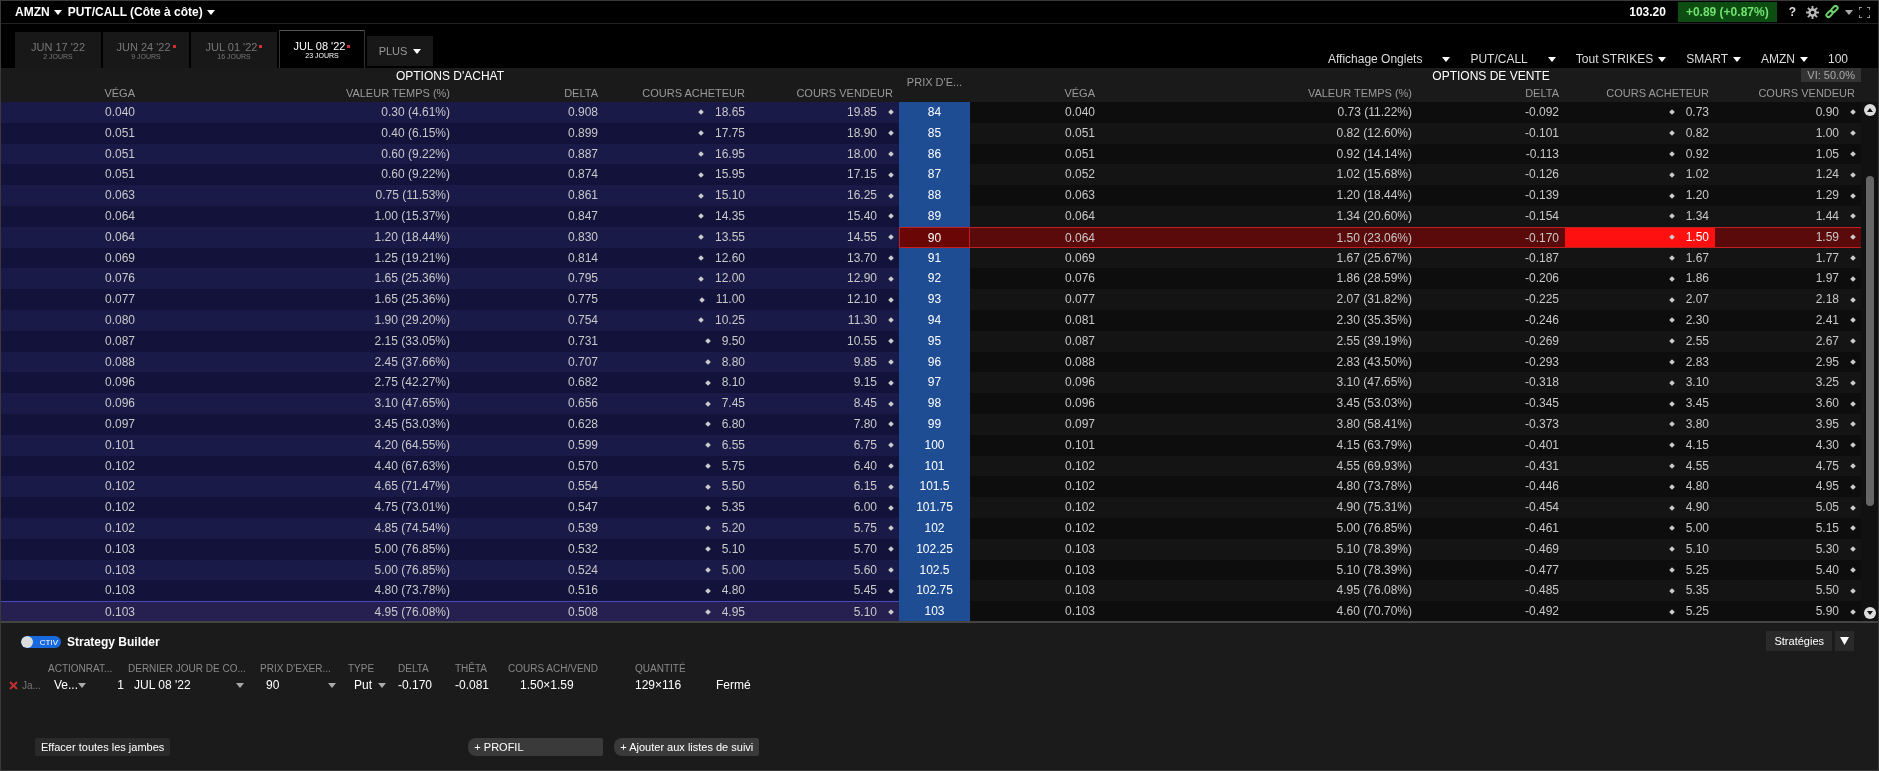  What do you see at coordinates (1869, 341) in the screenshot?
I see `scroll-thumb` at bounding box center [1869, 341].